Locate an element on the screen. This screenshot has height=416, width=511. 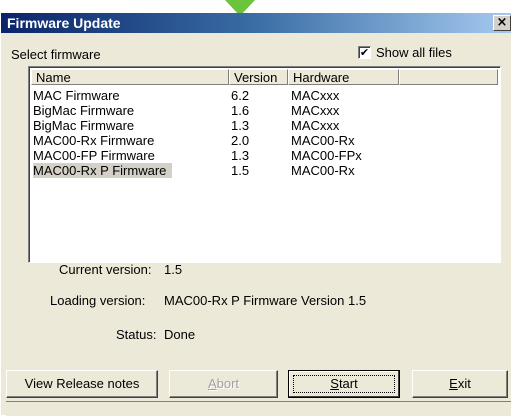
select-firmware-label: Select firmware is located at coordinates (56, 54).